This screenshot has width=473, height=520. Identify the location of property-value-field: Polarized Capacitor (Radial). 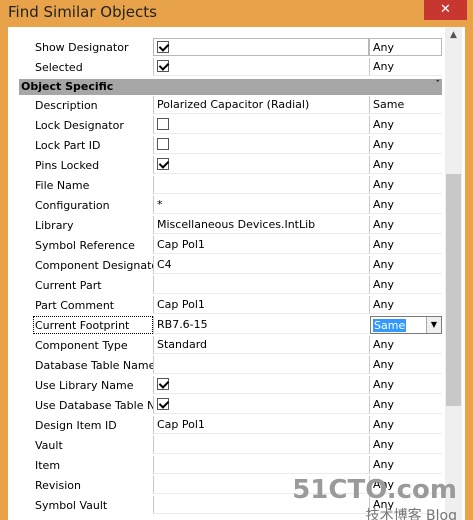
(261, 105).